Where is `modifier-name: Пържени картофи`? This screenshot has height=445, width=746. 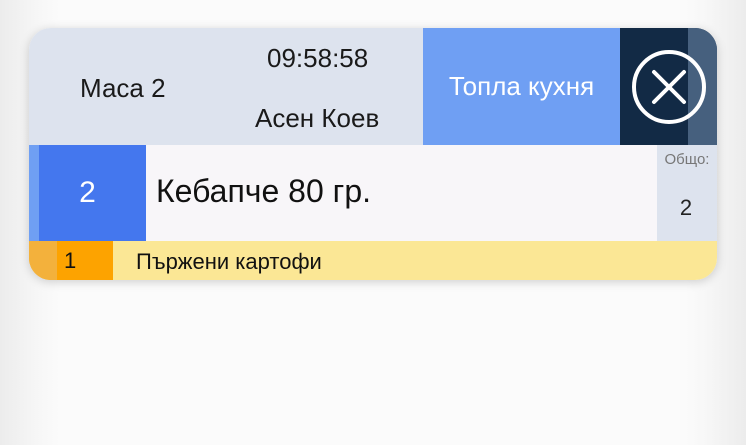
modifier-name: Пържени картофи is located at coordinates (229, 261).